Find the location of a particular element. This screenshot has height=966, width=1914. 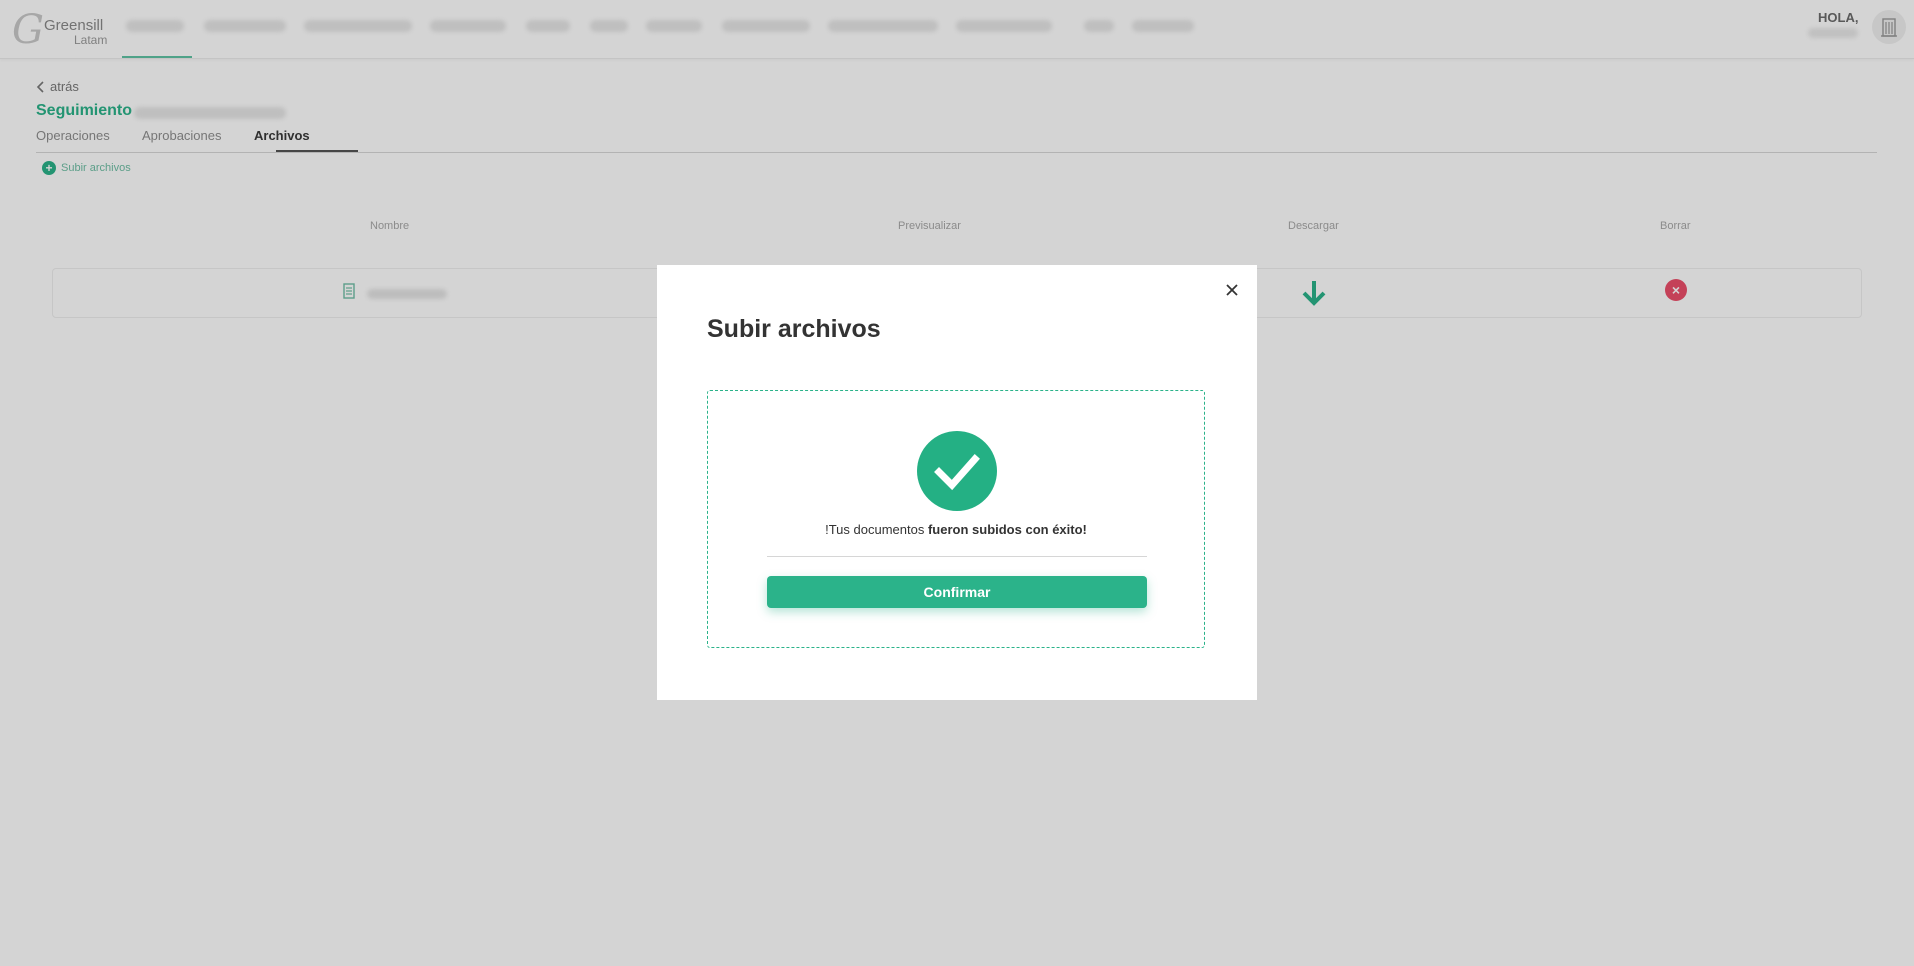

divider is located at coordinates (957, 556).